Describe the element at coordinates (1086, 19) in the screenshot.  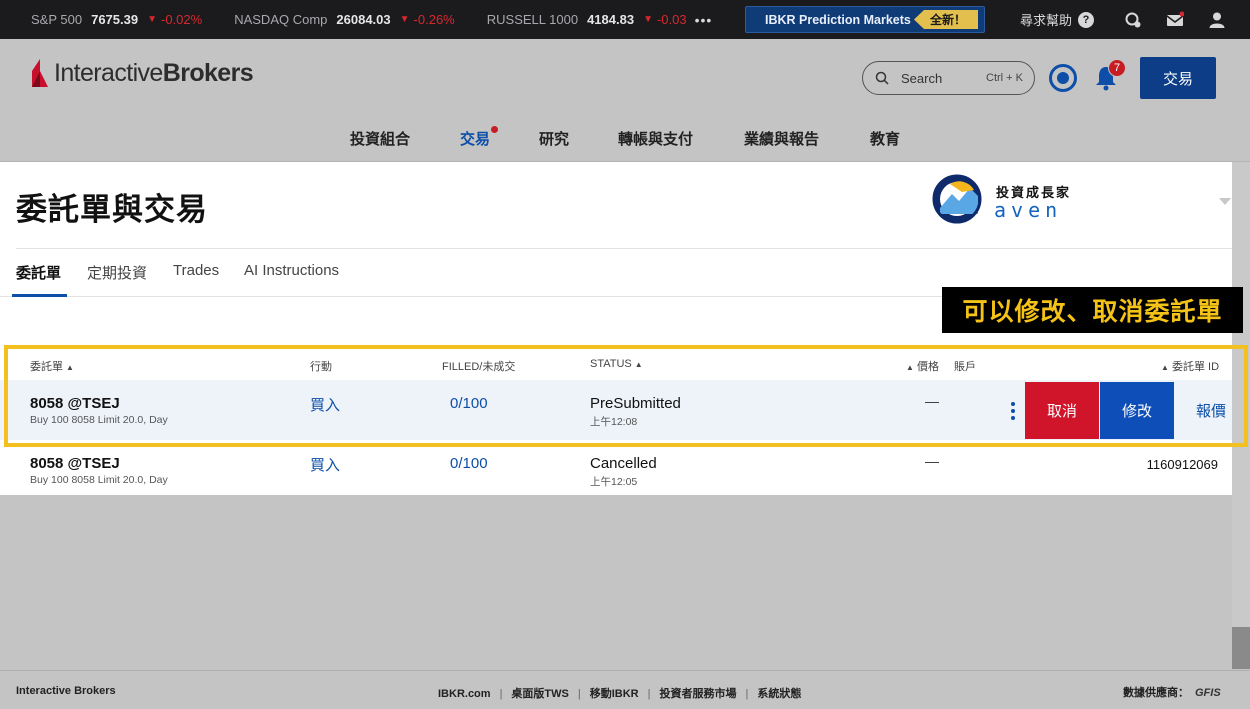
I see `help-icon: ?` at that location.